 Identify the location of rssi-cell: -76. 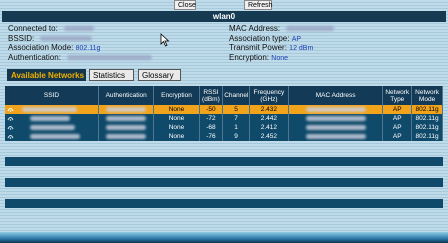
(211, 136).